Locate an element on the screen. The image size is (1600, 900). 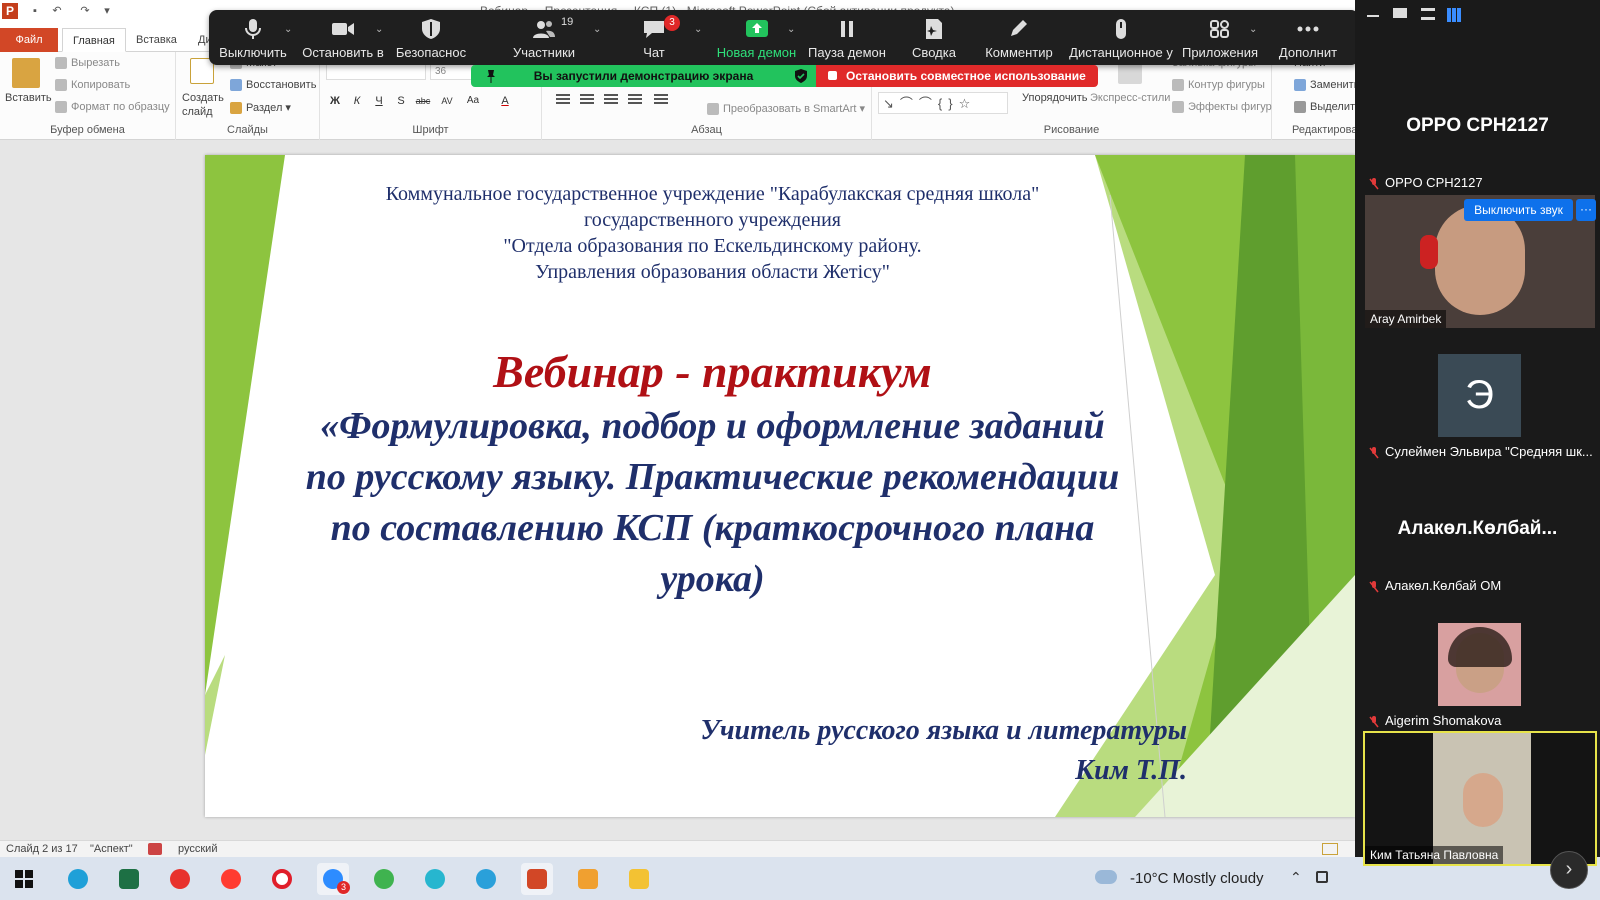
summary-button: Сводка is located at coordinates (934, 37).